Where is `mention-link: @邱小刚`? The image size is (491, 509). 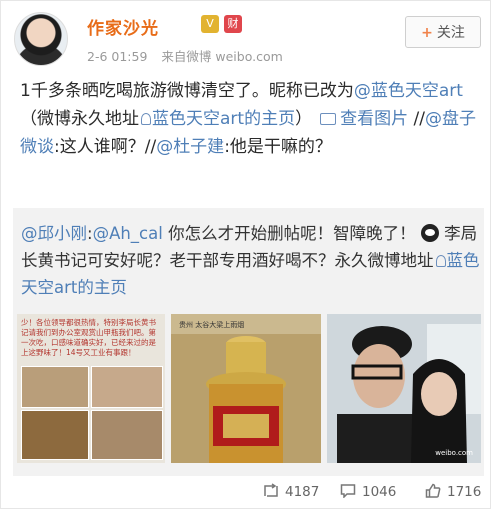 mention-link: @邱小刚 is located at coordinates (54, 233).